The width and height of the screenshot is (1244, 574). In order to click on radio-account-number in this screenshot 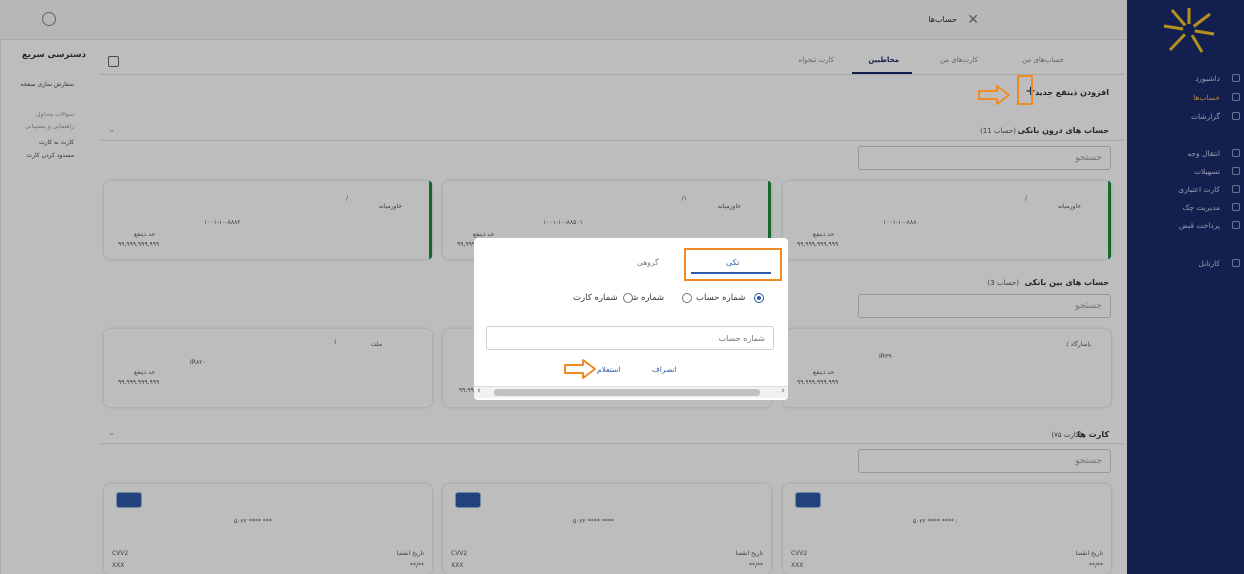, I will do `click(759, 298)`.